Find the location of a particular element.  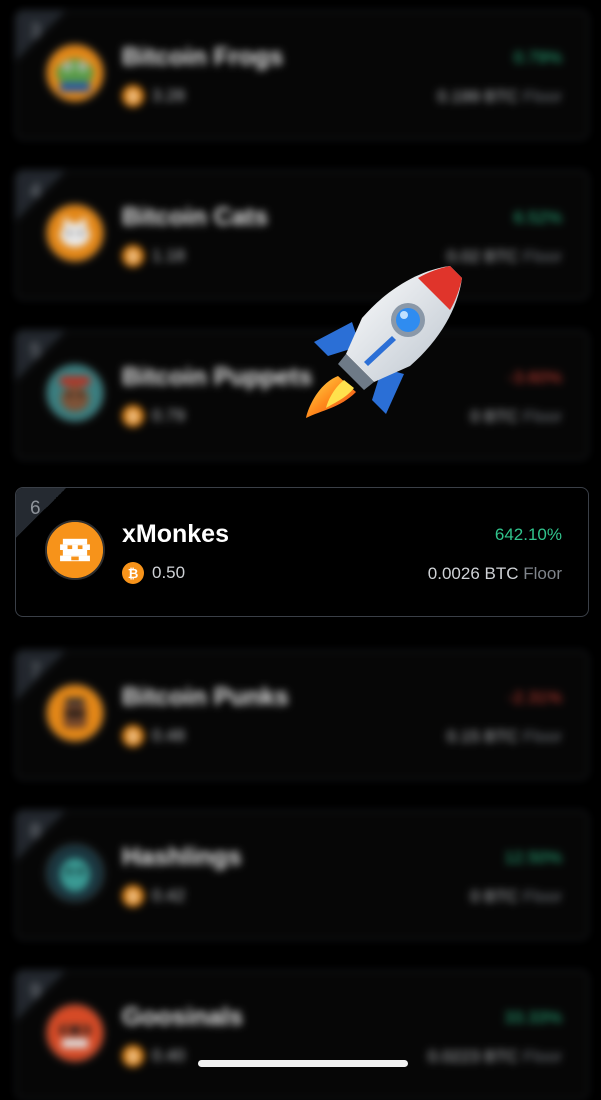

holder-count: ₿ 0.42 is located at coordinates (153, 896).